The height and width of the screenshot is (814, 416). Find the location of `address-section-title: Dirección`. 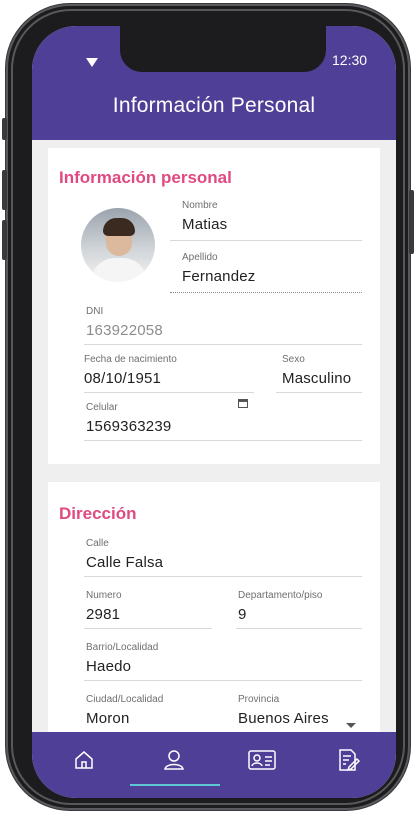

address-section-title: Dirección is located at coordinates (98, 513).